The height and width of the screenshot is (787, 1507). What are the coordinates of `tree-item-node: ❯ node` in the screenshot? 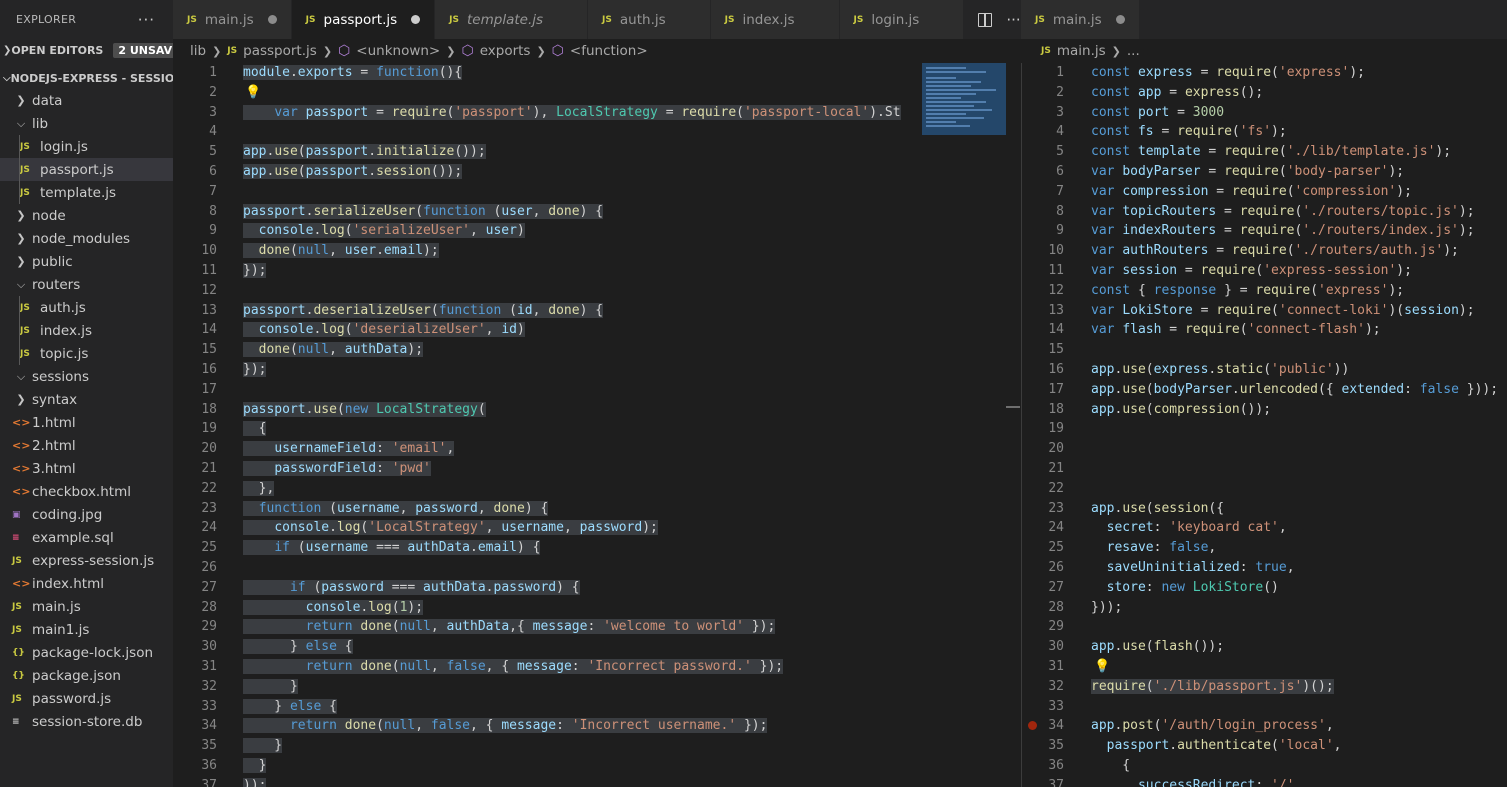 It's located at (86, 215).